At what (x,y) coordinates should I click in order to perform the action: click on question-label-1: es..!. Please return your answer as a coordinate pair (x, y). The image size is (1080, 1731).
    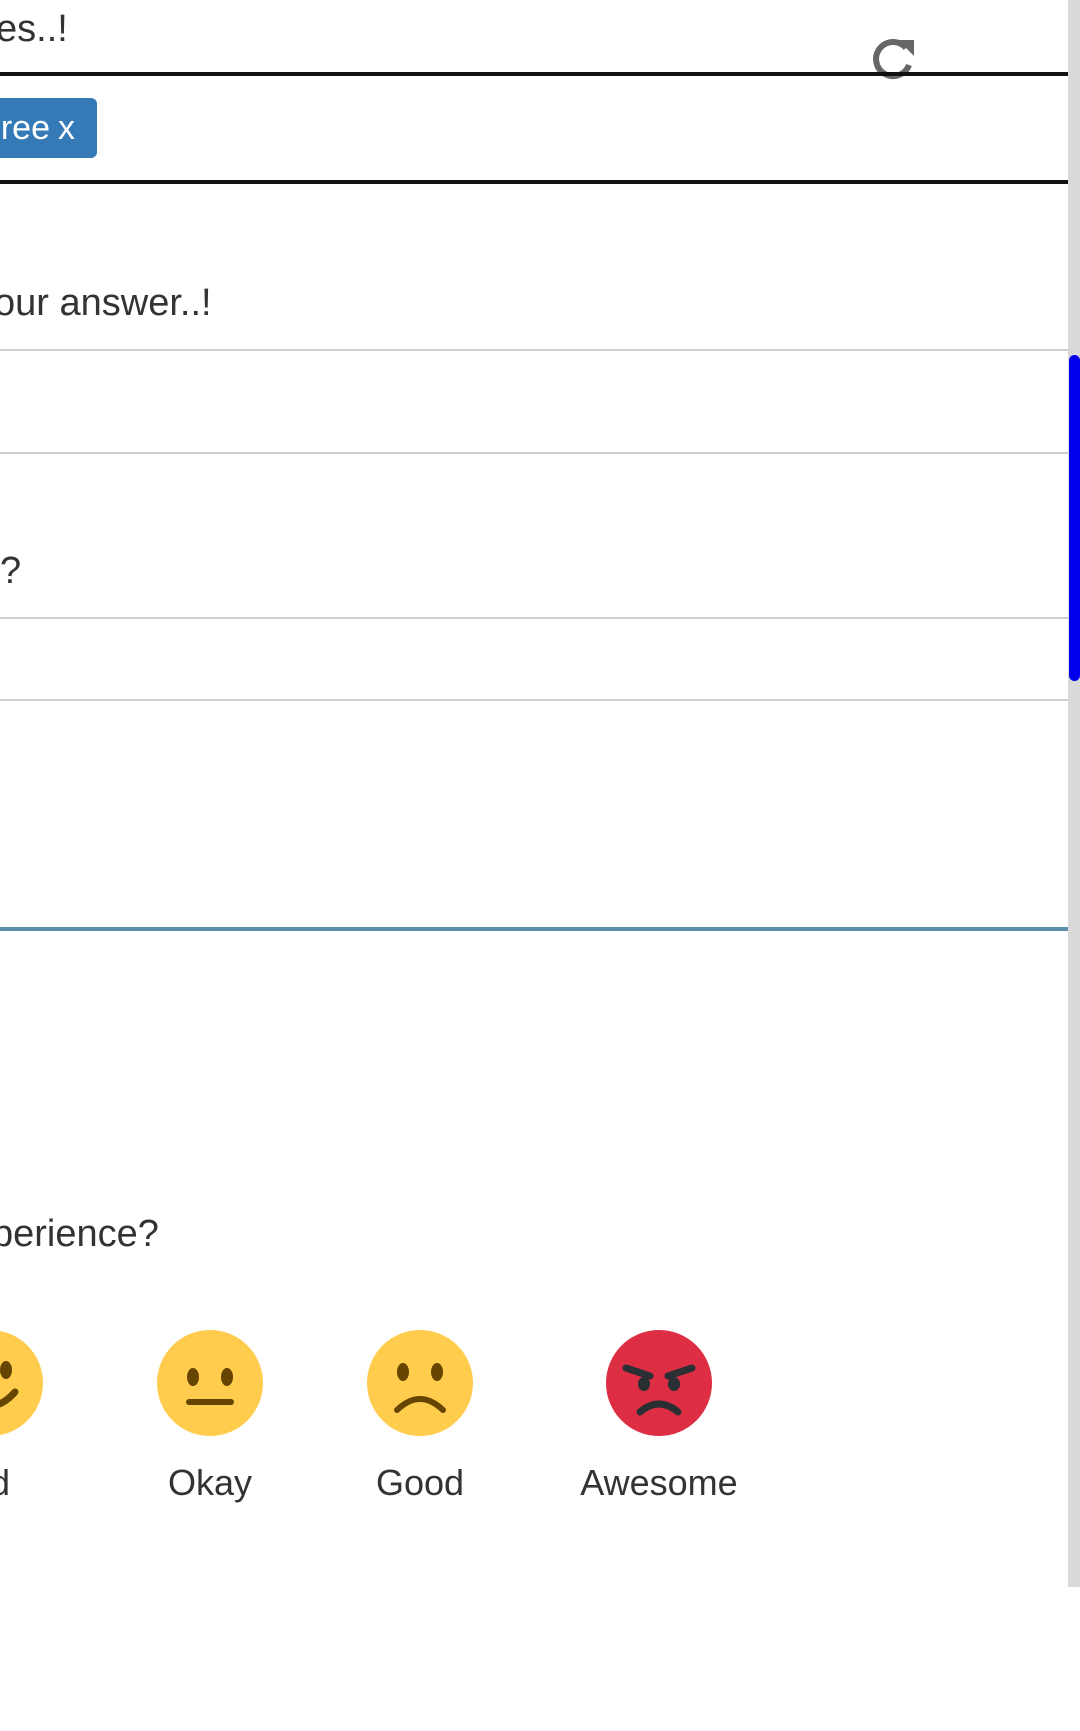
    Looking at the image, I should click on (34, 29).